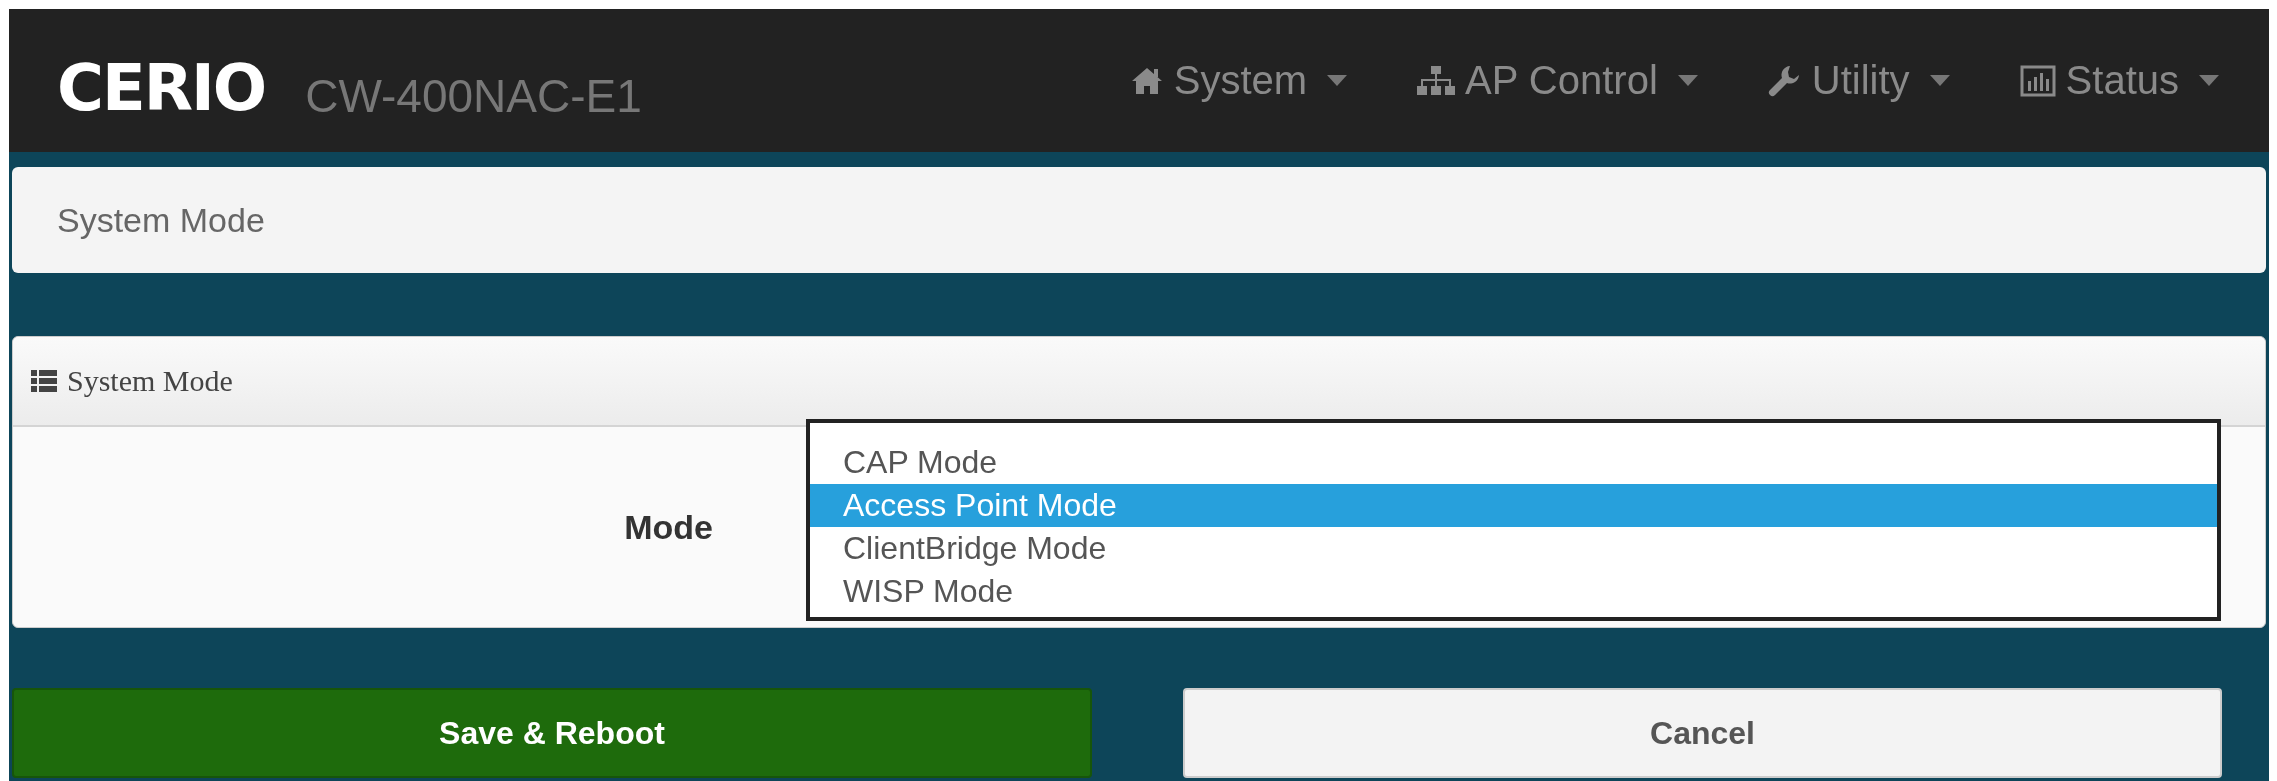 The width and height of the screenshot is (2277, 781). Describe the element at coordinates (2119, 80) in the screenshot. I see `nav-menu-item: Status` at that location.